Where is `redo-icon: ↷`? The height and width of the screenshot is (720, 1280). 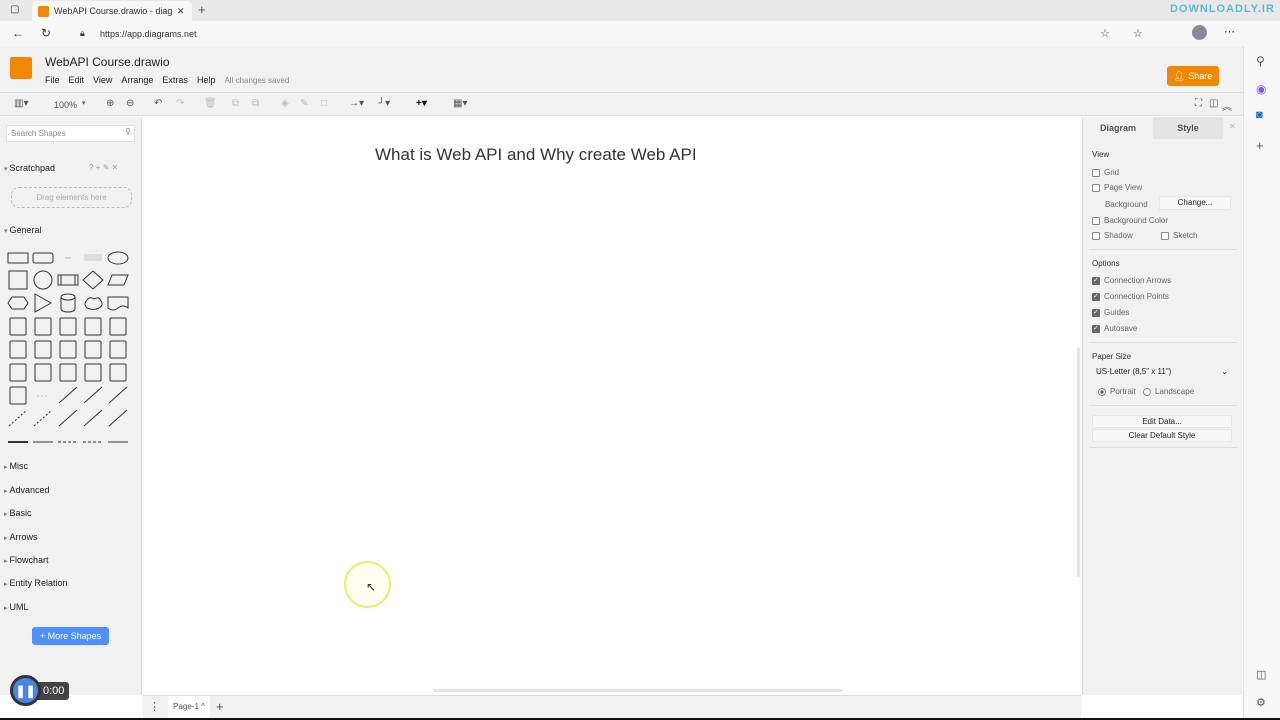
redo-icon: ↷ is located at coordinates (180, 103).